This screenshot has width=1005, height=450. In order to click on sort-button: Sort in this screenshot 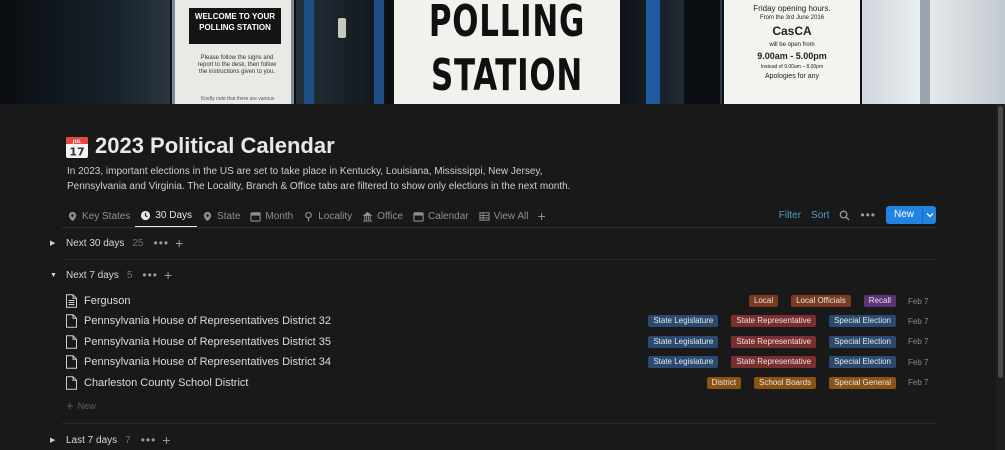, I will do `click(820, 215)`.